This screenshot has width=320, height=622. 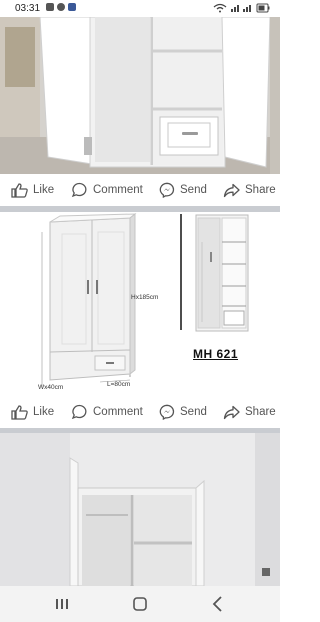 I want to click on recent-apps-button, so click(x=62, y=604).